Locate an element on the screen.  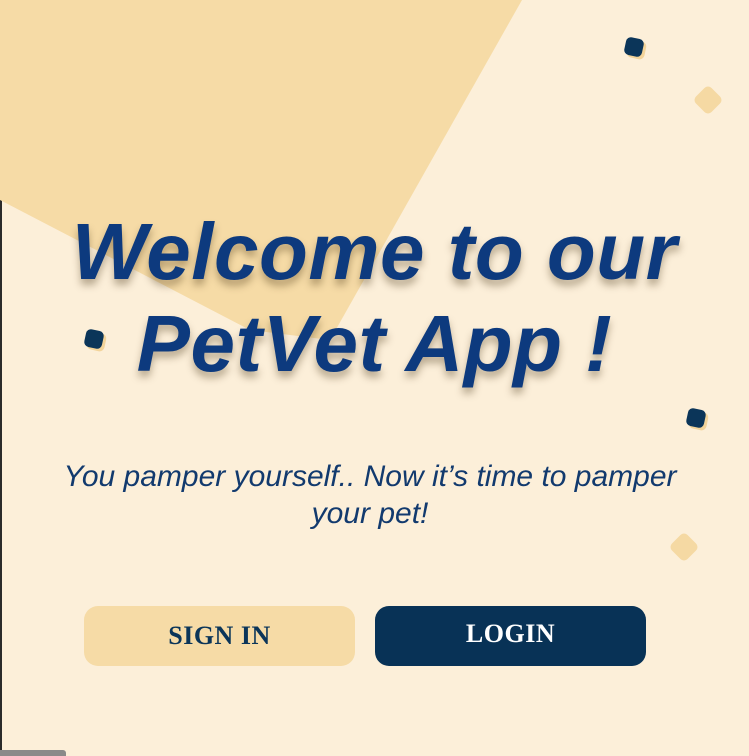
bottom-tab is located at coordinates (33, 753).